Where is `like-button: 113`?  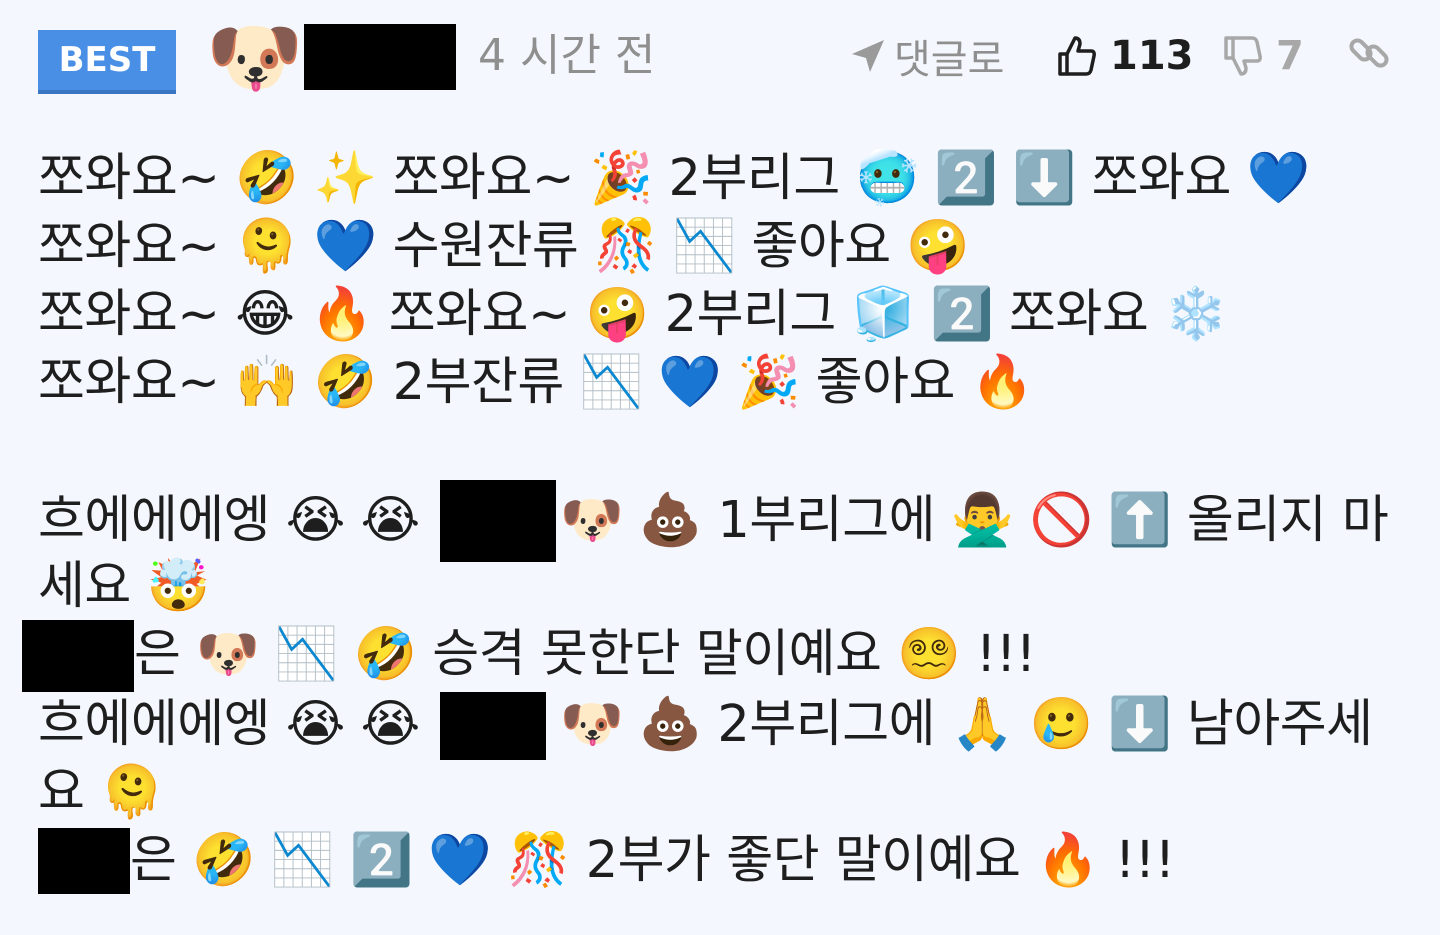
like-button: 113 is located at coordinates (1125, 56).